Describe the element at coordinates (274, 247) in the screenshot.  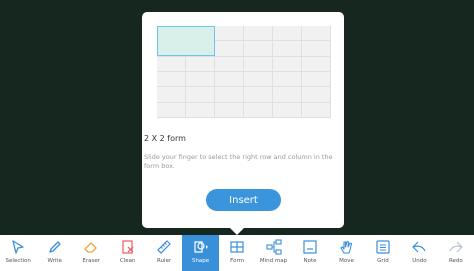
I see `mind-map-icon` at that location.